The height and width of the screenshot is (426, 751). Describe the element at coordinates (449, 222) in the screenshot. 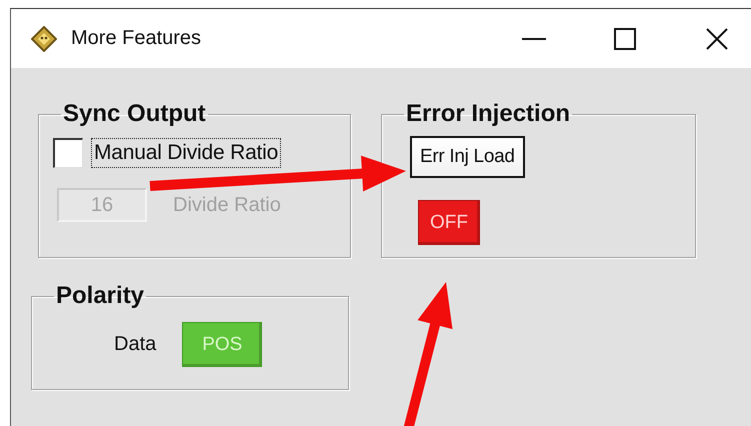

I see `toggle-button: OFF` at that location.